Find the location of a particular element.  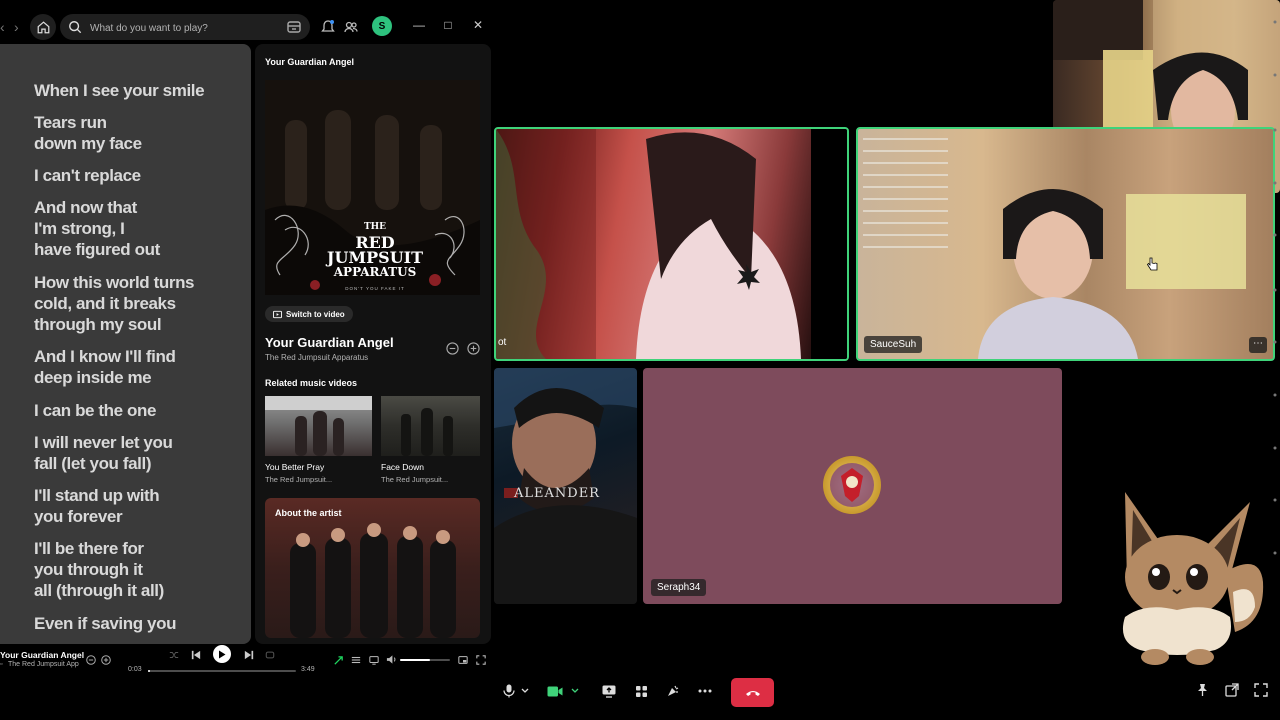

search-box is located at coordinates (185, 28).